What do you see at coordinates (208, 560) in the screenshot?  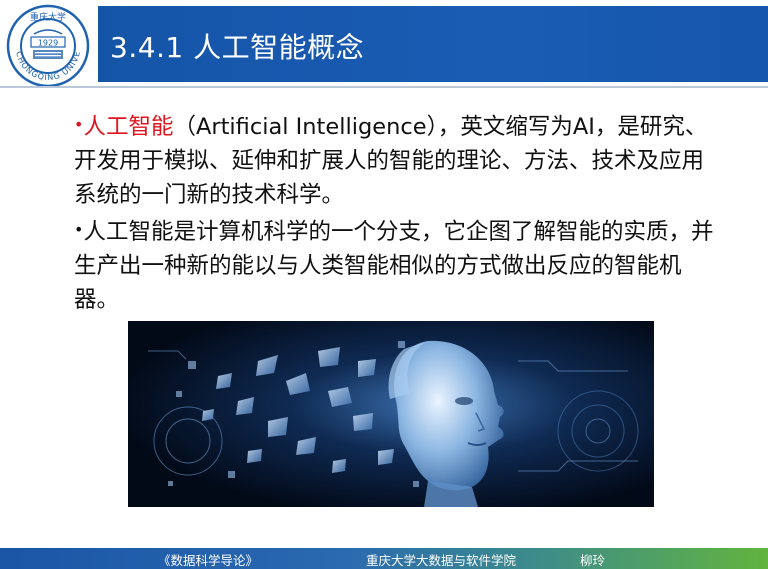 I see `footer-book-title: 《数据科学导论》` at bounding box center [208, 560].